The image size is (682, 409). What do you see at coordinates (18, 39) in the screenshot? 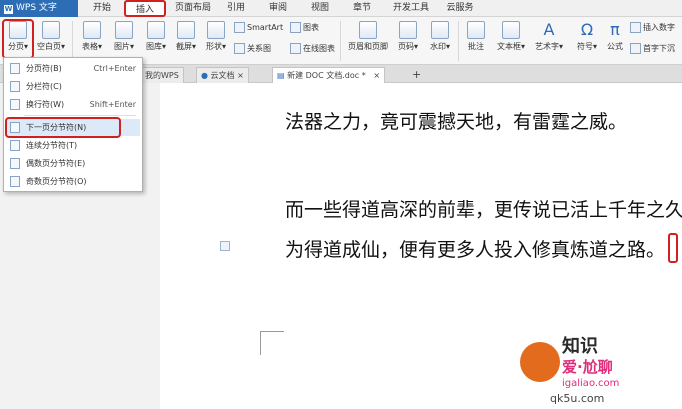
I see `page-break-highlight` at bounding box center [18, 39].